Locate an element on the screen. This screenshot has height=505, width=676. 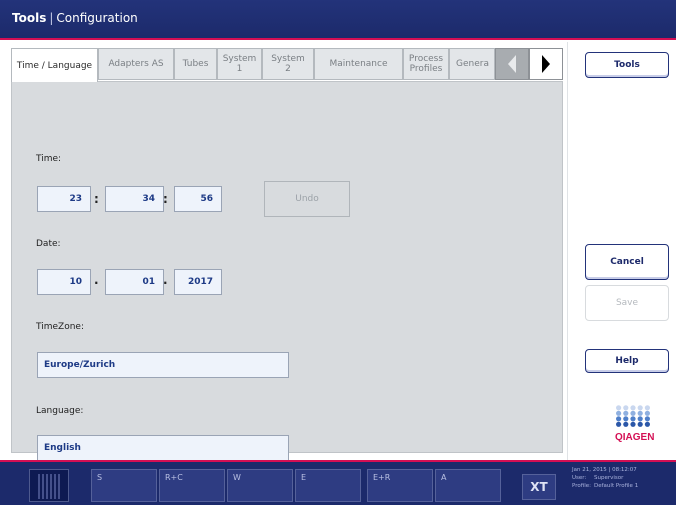
tab-adapters-as: Adapters AS is located at coordinates (136, 64).